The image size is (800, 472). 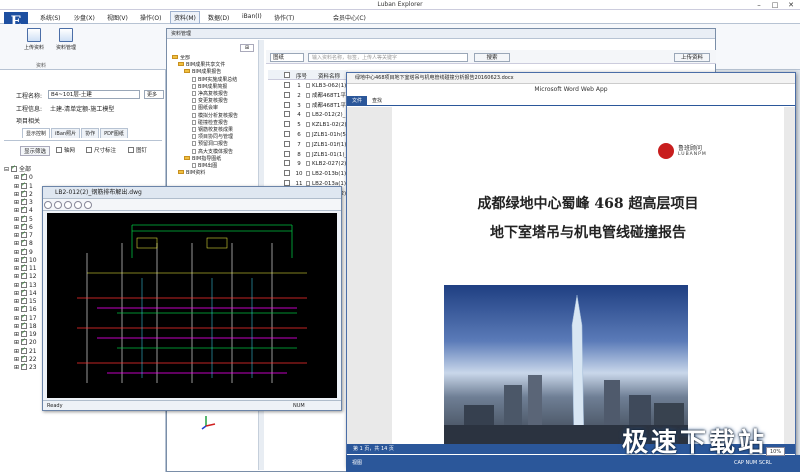 What do you see at coordinates (150, 17) in the screenshot?
I see `menu-operation: 操作(O)` at bounding box center [150, 17].